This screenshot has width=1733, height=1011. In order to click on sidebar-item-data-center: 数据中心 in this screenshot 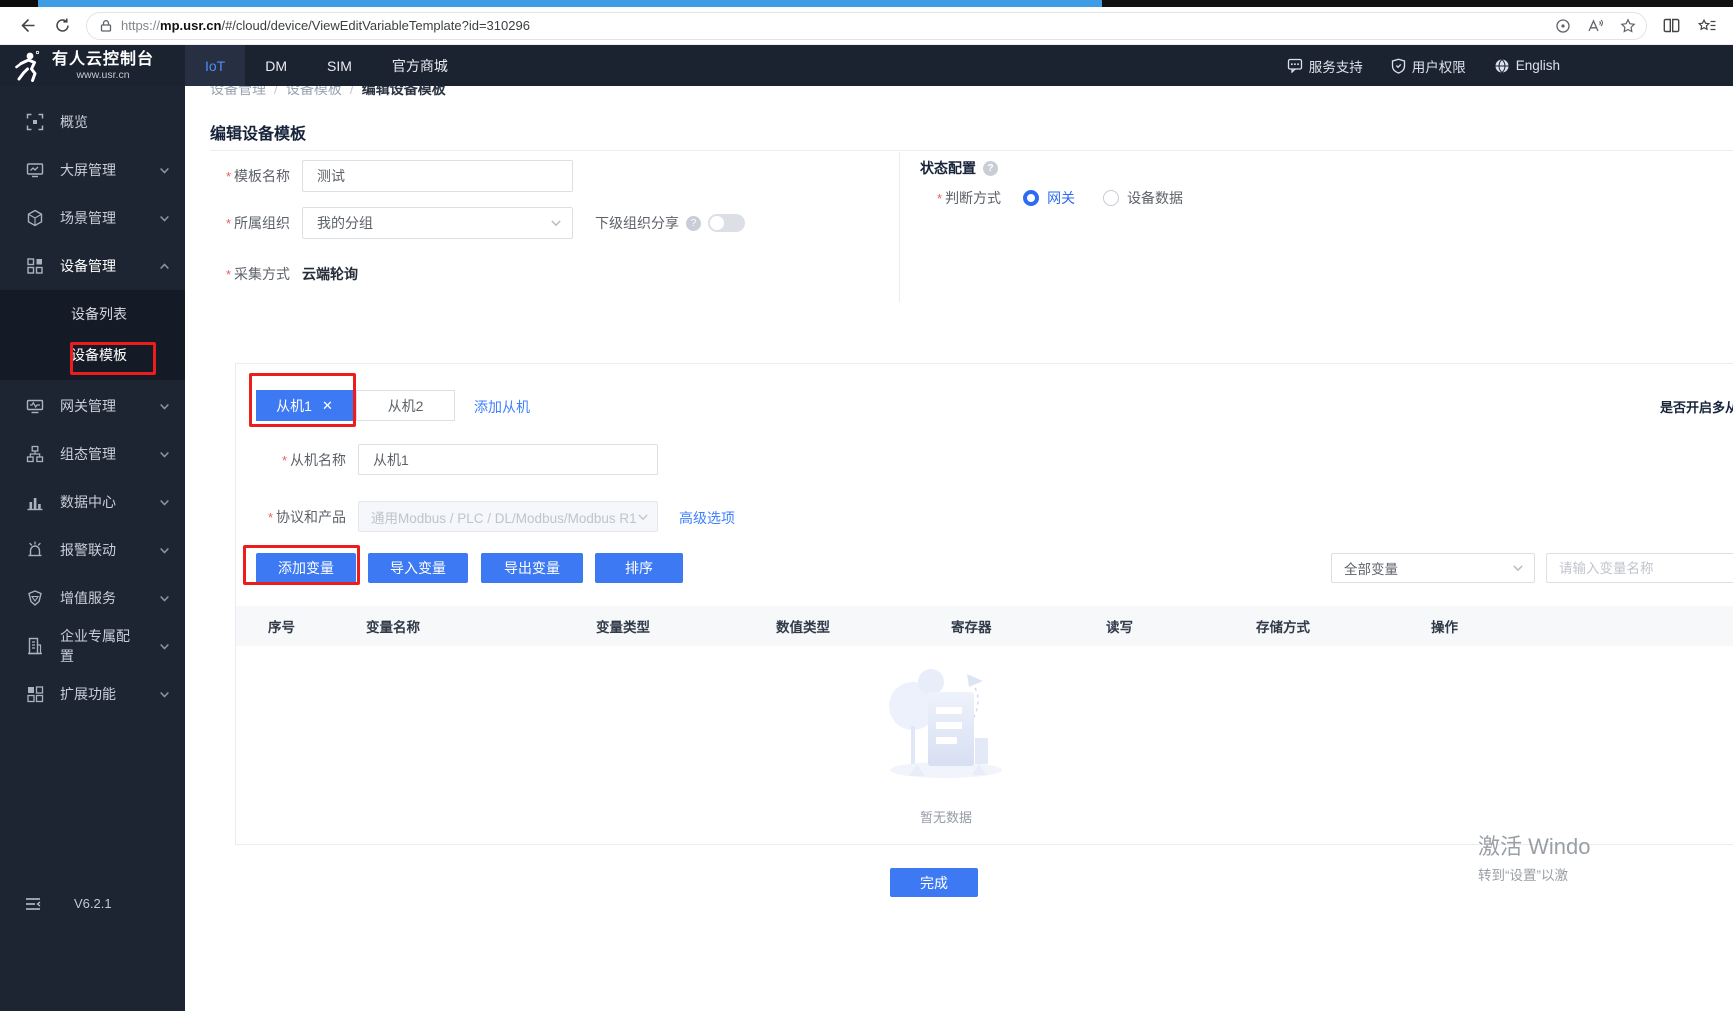, I will do `click(92, 502)`.